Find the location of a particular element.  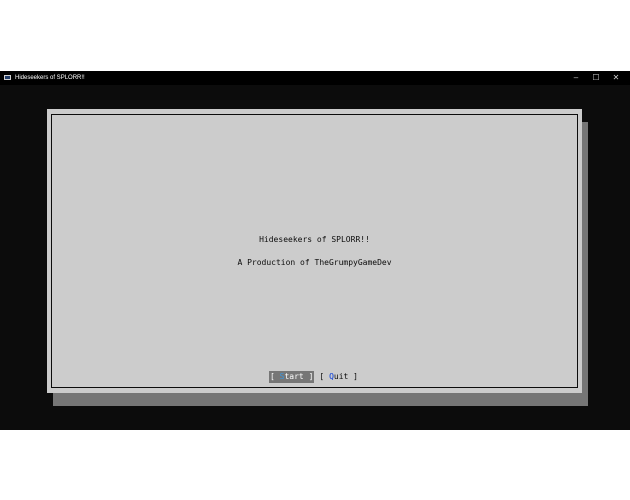

start-button: [ Start ] is located at coordinates (292, 377).